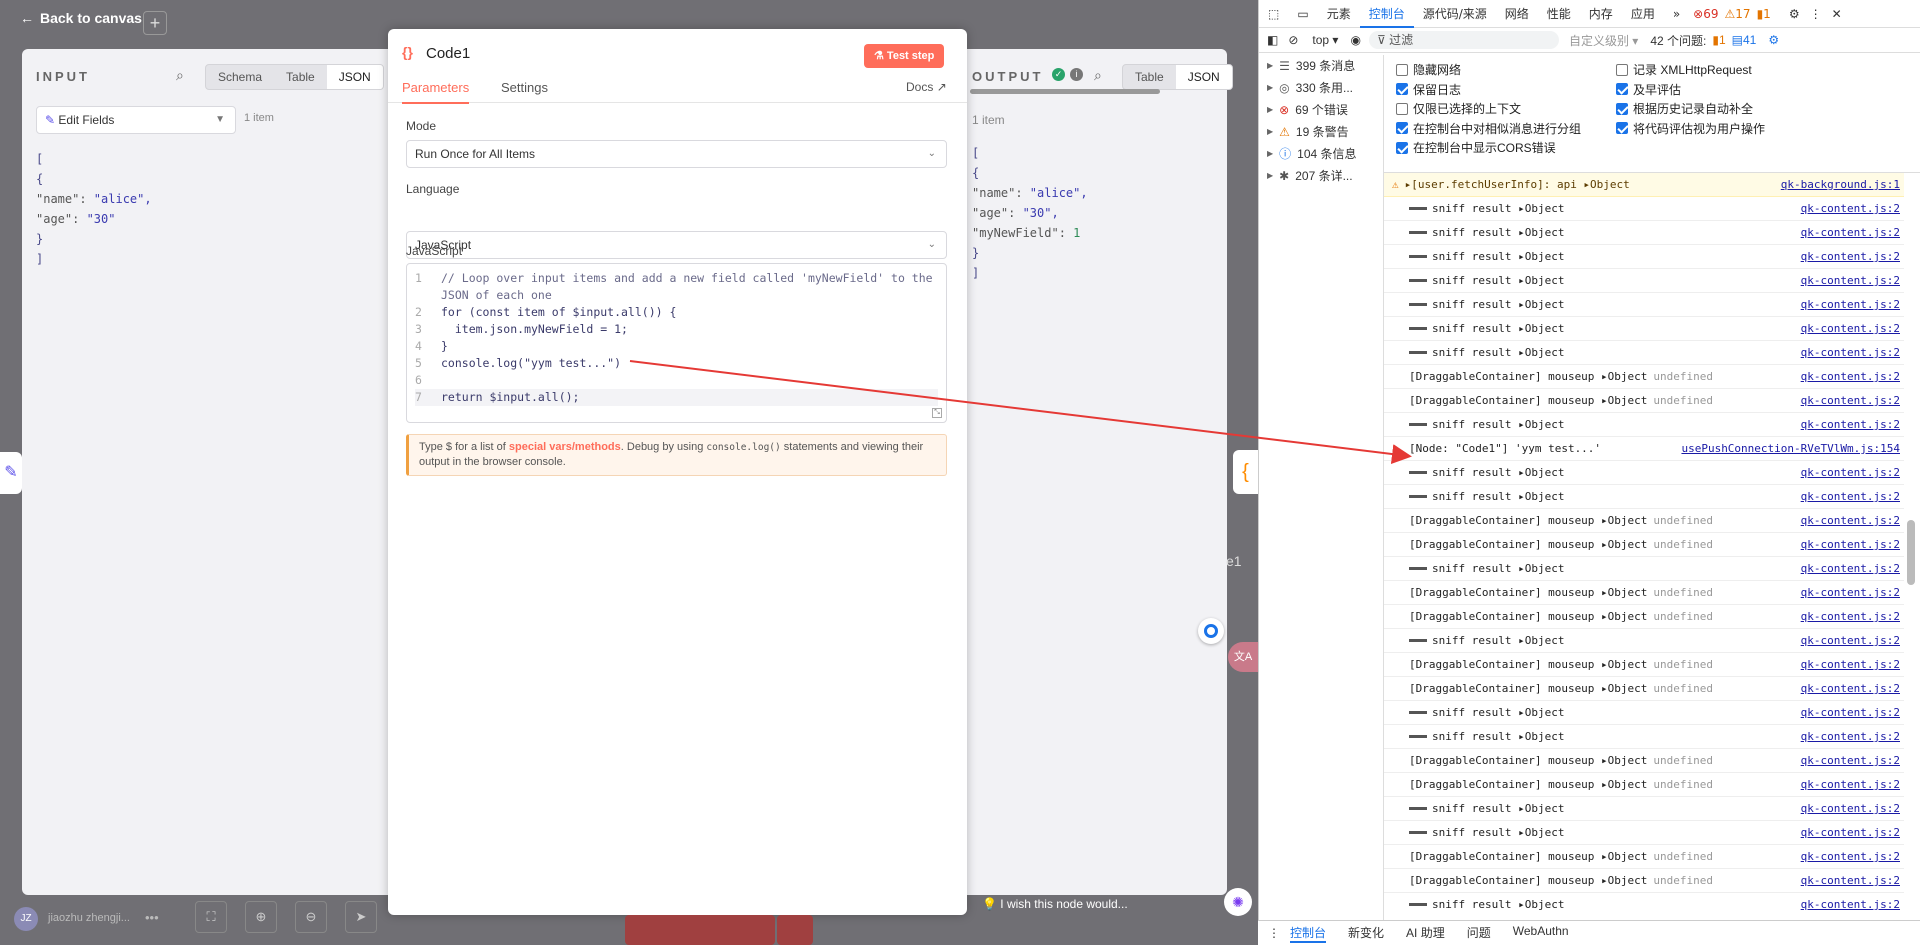 The height and width of the screenshot is (945, 1920). What do you see at coordinates (311, 917) in the screenshot?
I see `zoom-out-icon: ⊖` at bounding box center [311, 917].